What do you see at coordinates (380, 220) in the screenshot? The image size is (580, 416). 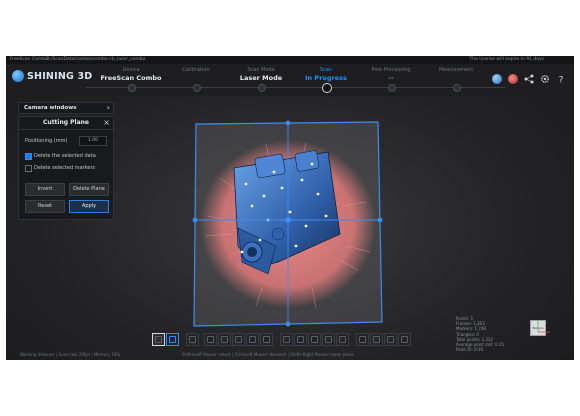 I see `plane-handle-right` at bounding box center [380, 220].